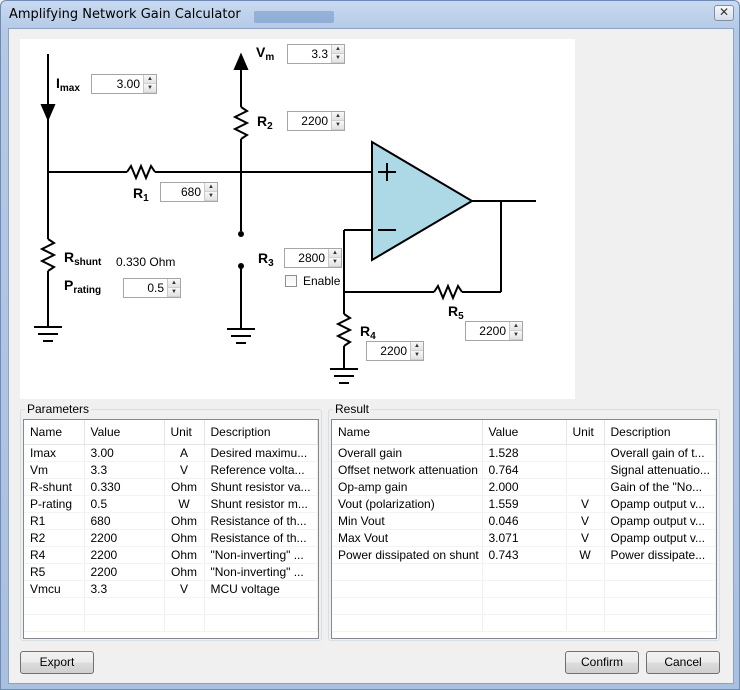 This screenshot has height=690, width=740. Describe the element at coordinates (724, 13) in the screenshot. I see `close-icon: ✕` at that location.